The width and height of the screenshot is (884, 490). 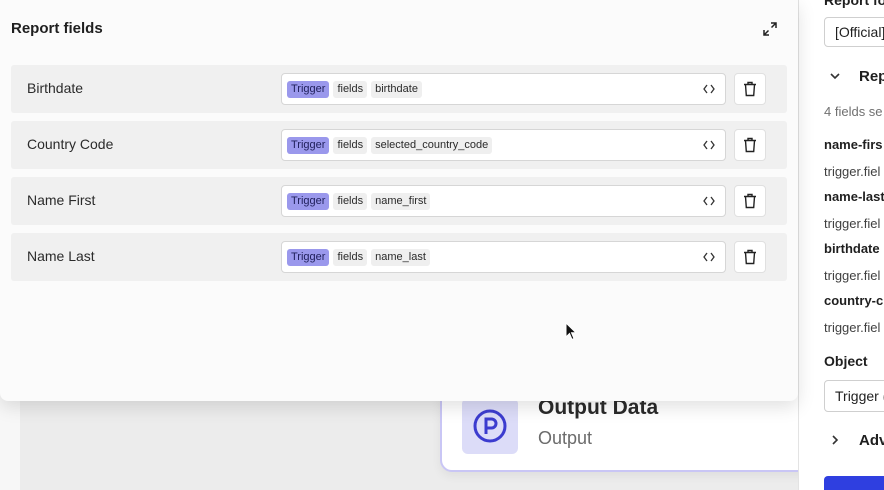 I want to click on field-value-input: Trigger fields name_first, so click(x=503, y=201).